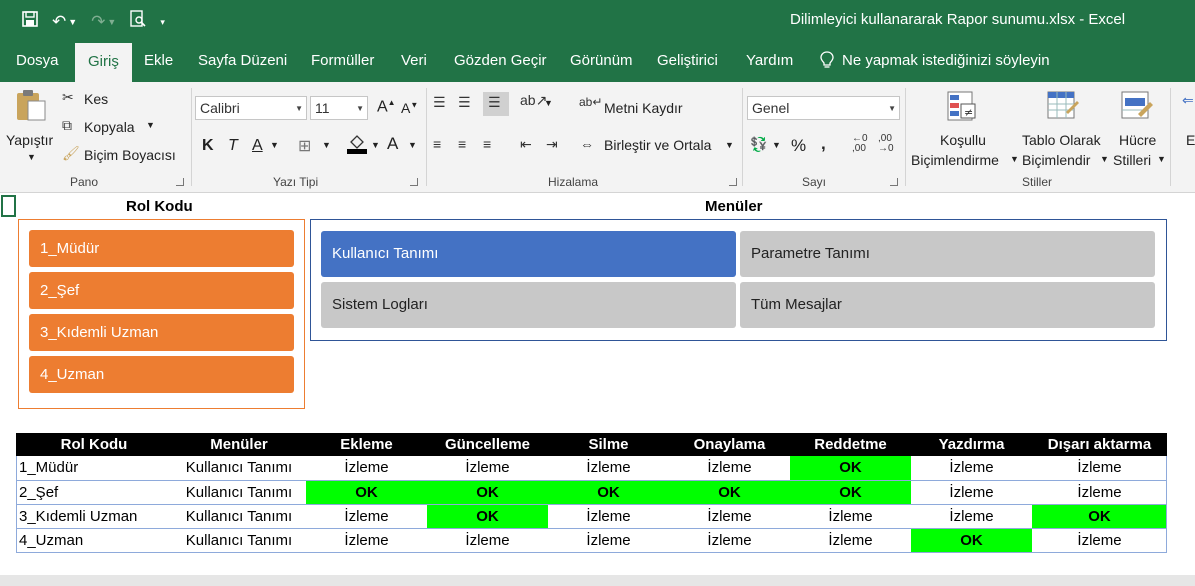 The image size is (1195, 586). I want to click on conditional-formatting-dropdown-icon: ▼, so click(1014, 159).